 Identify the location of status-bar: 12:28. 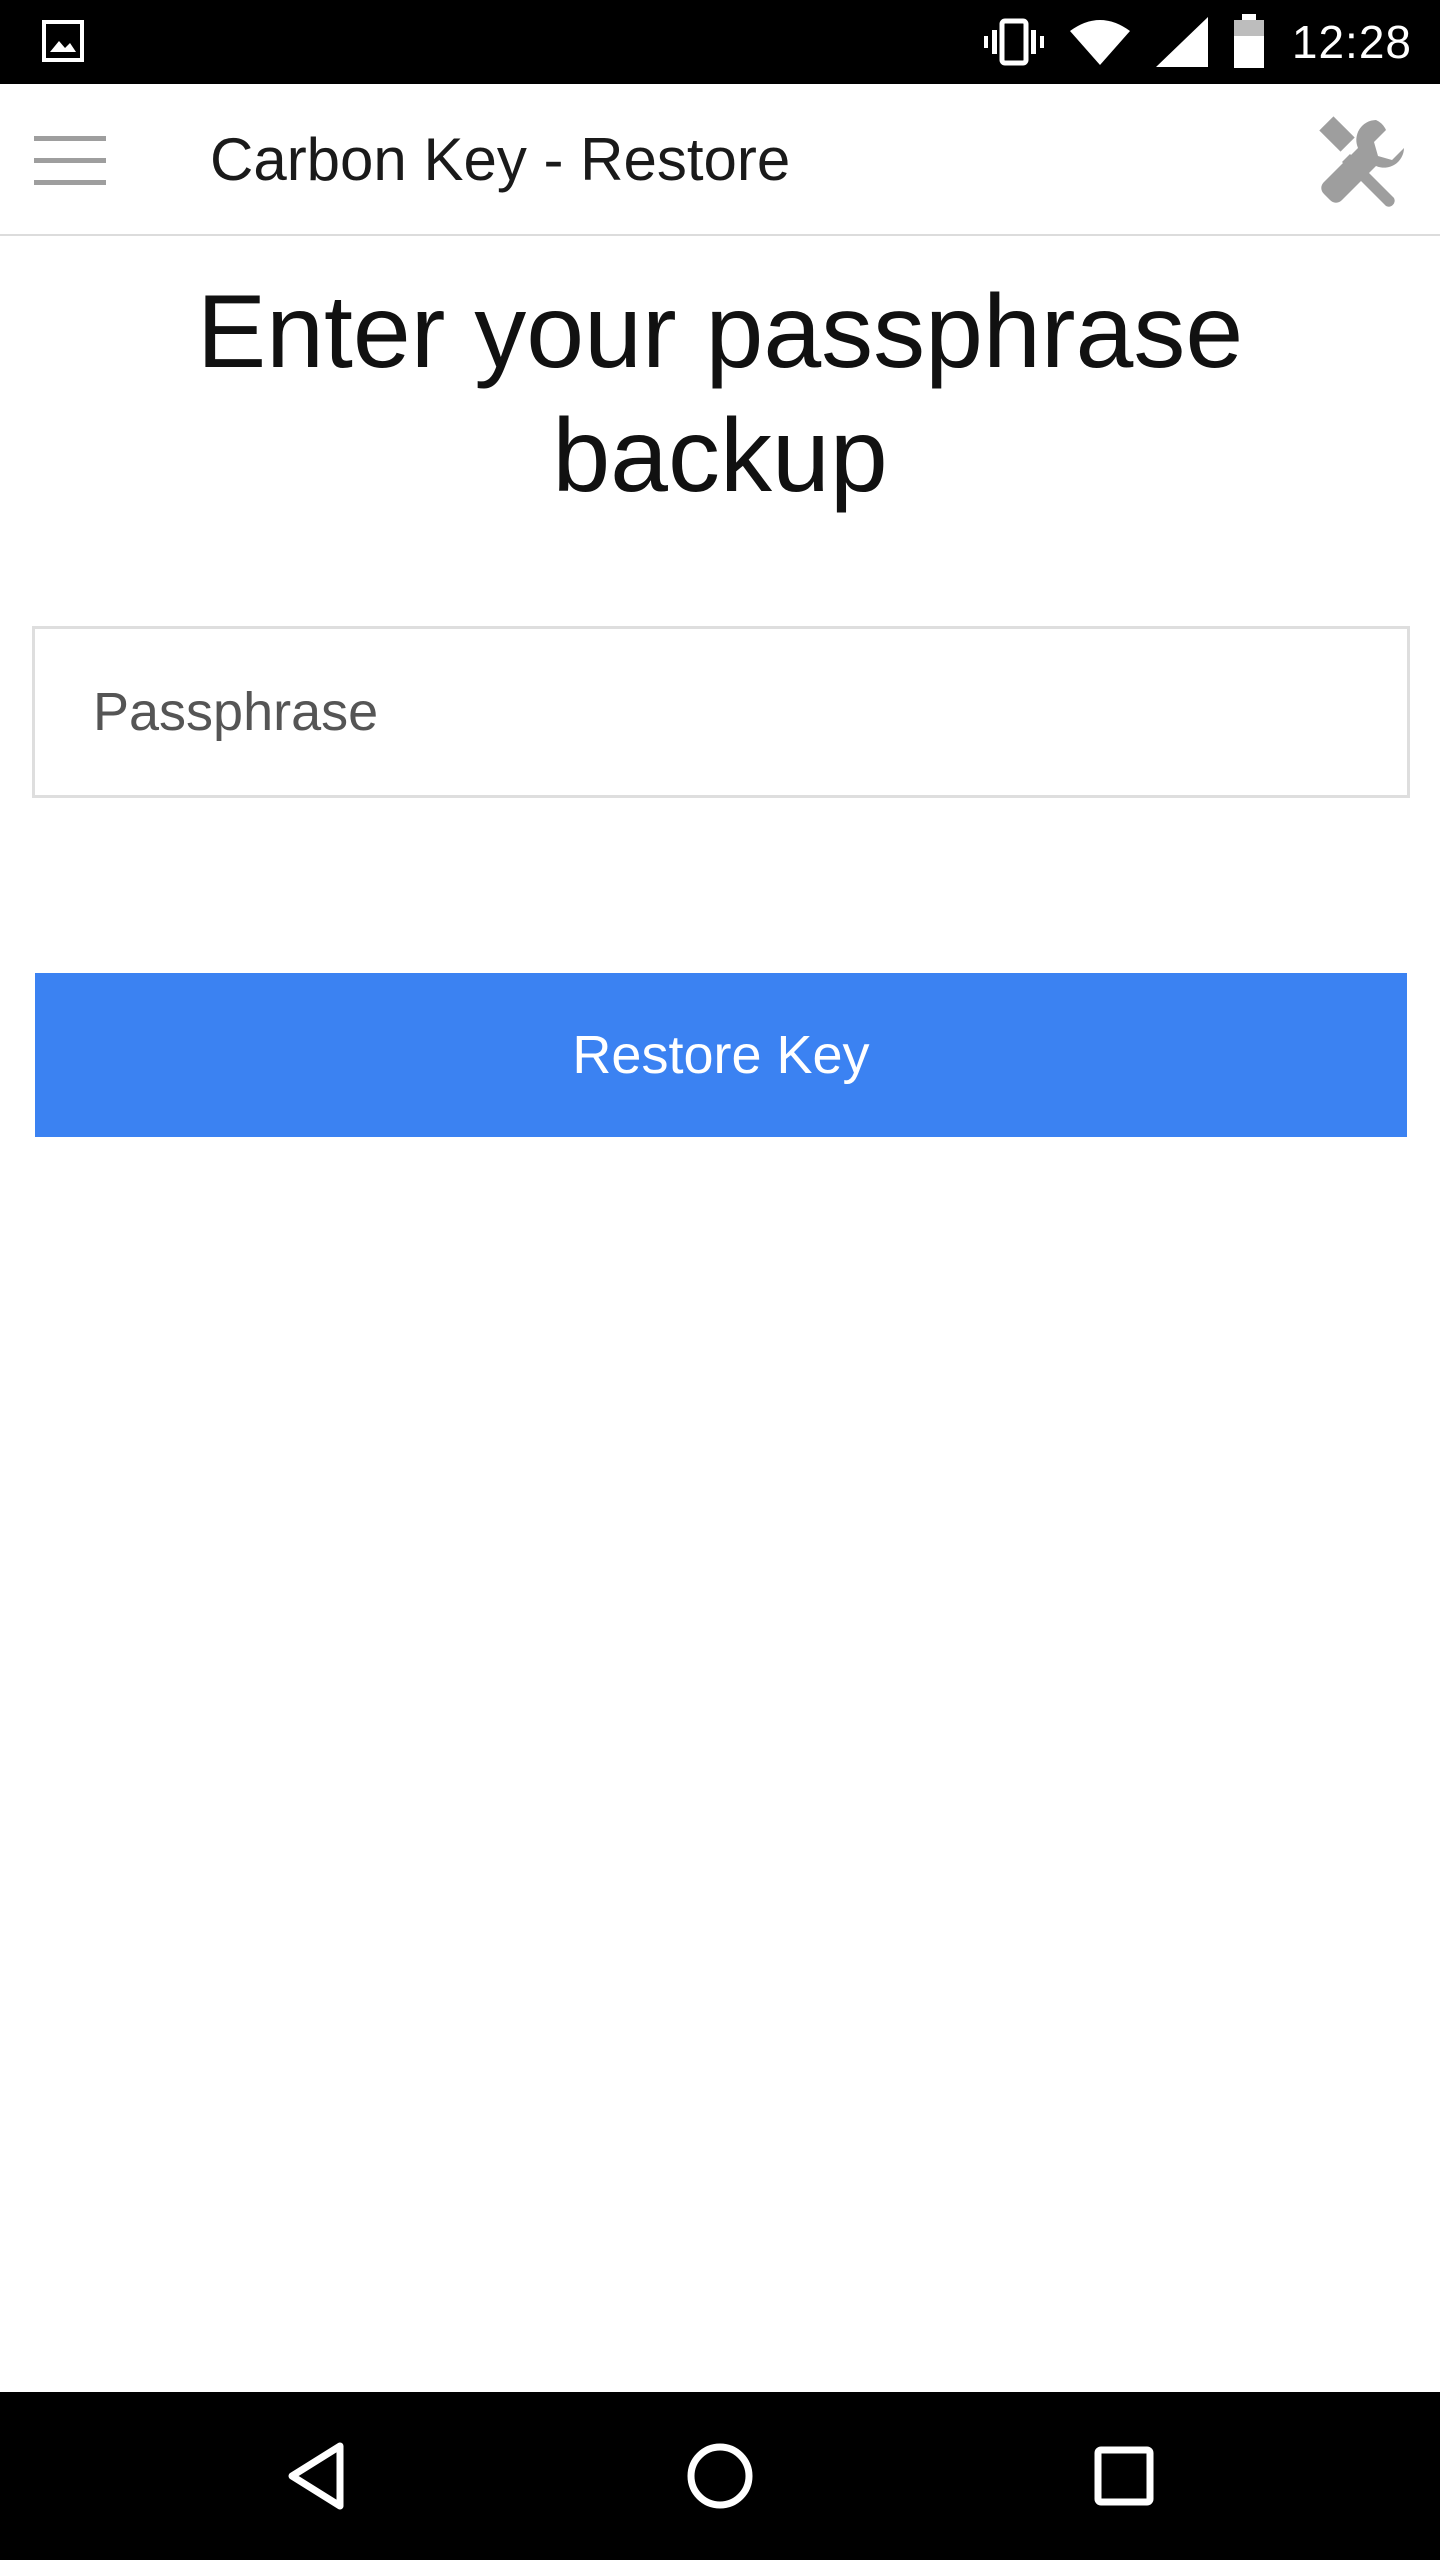
(720, 42).